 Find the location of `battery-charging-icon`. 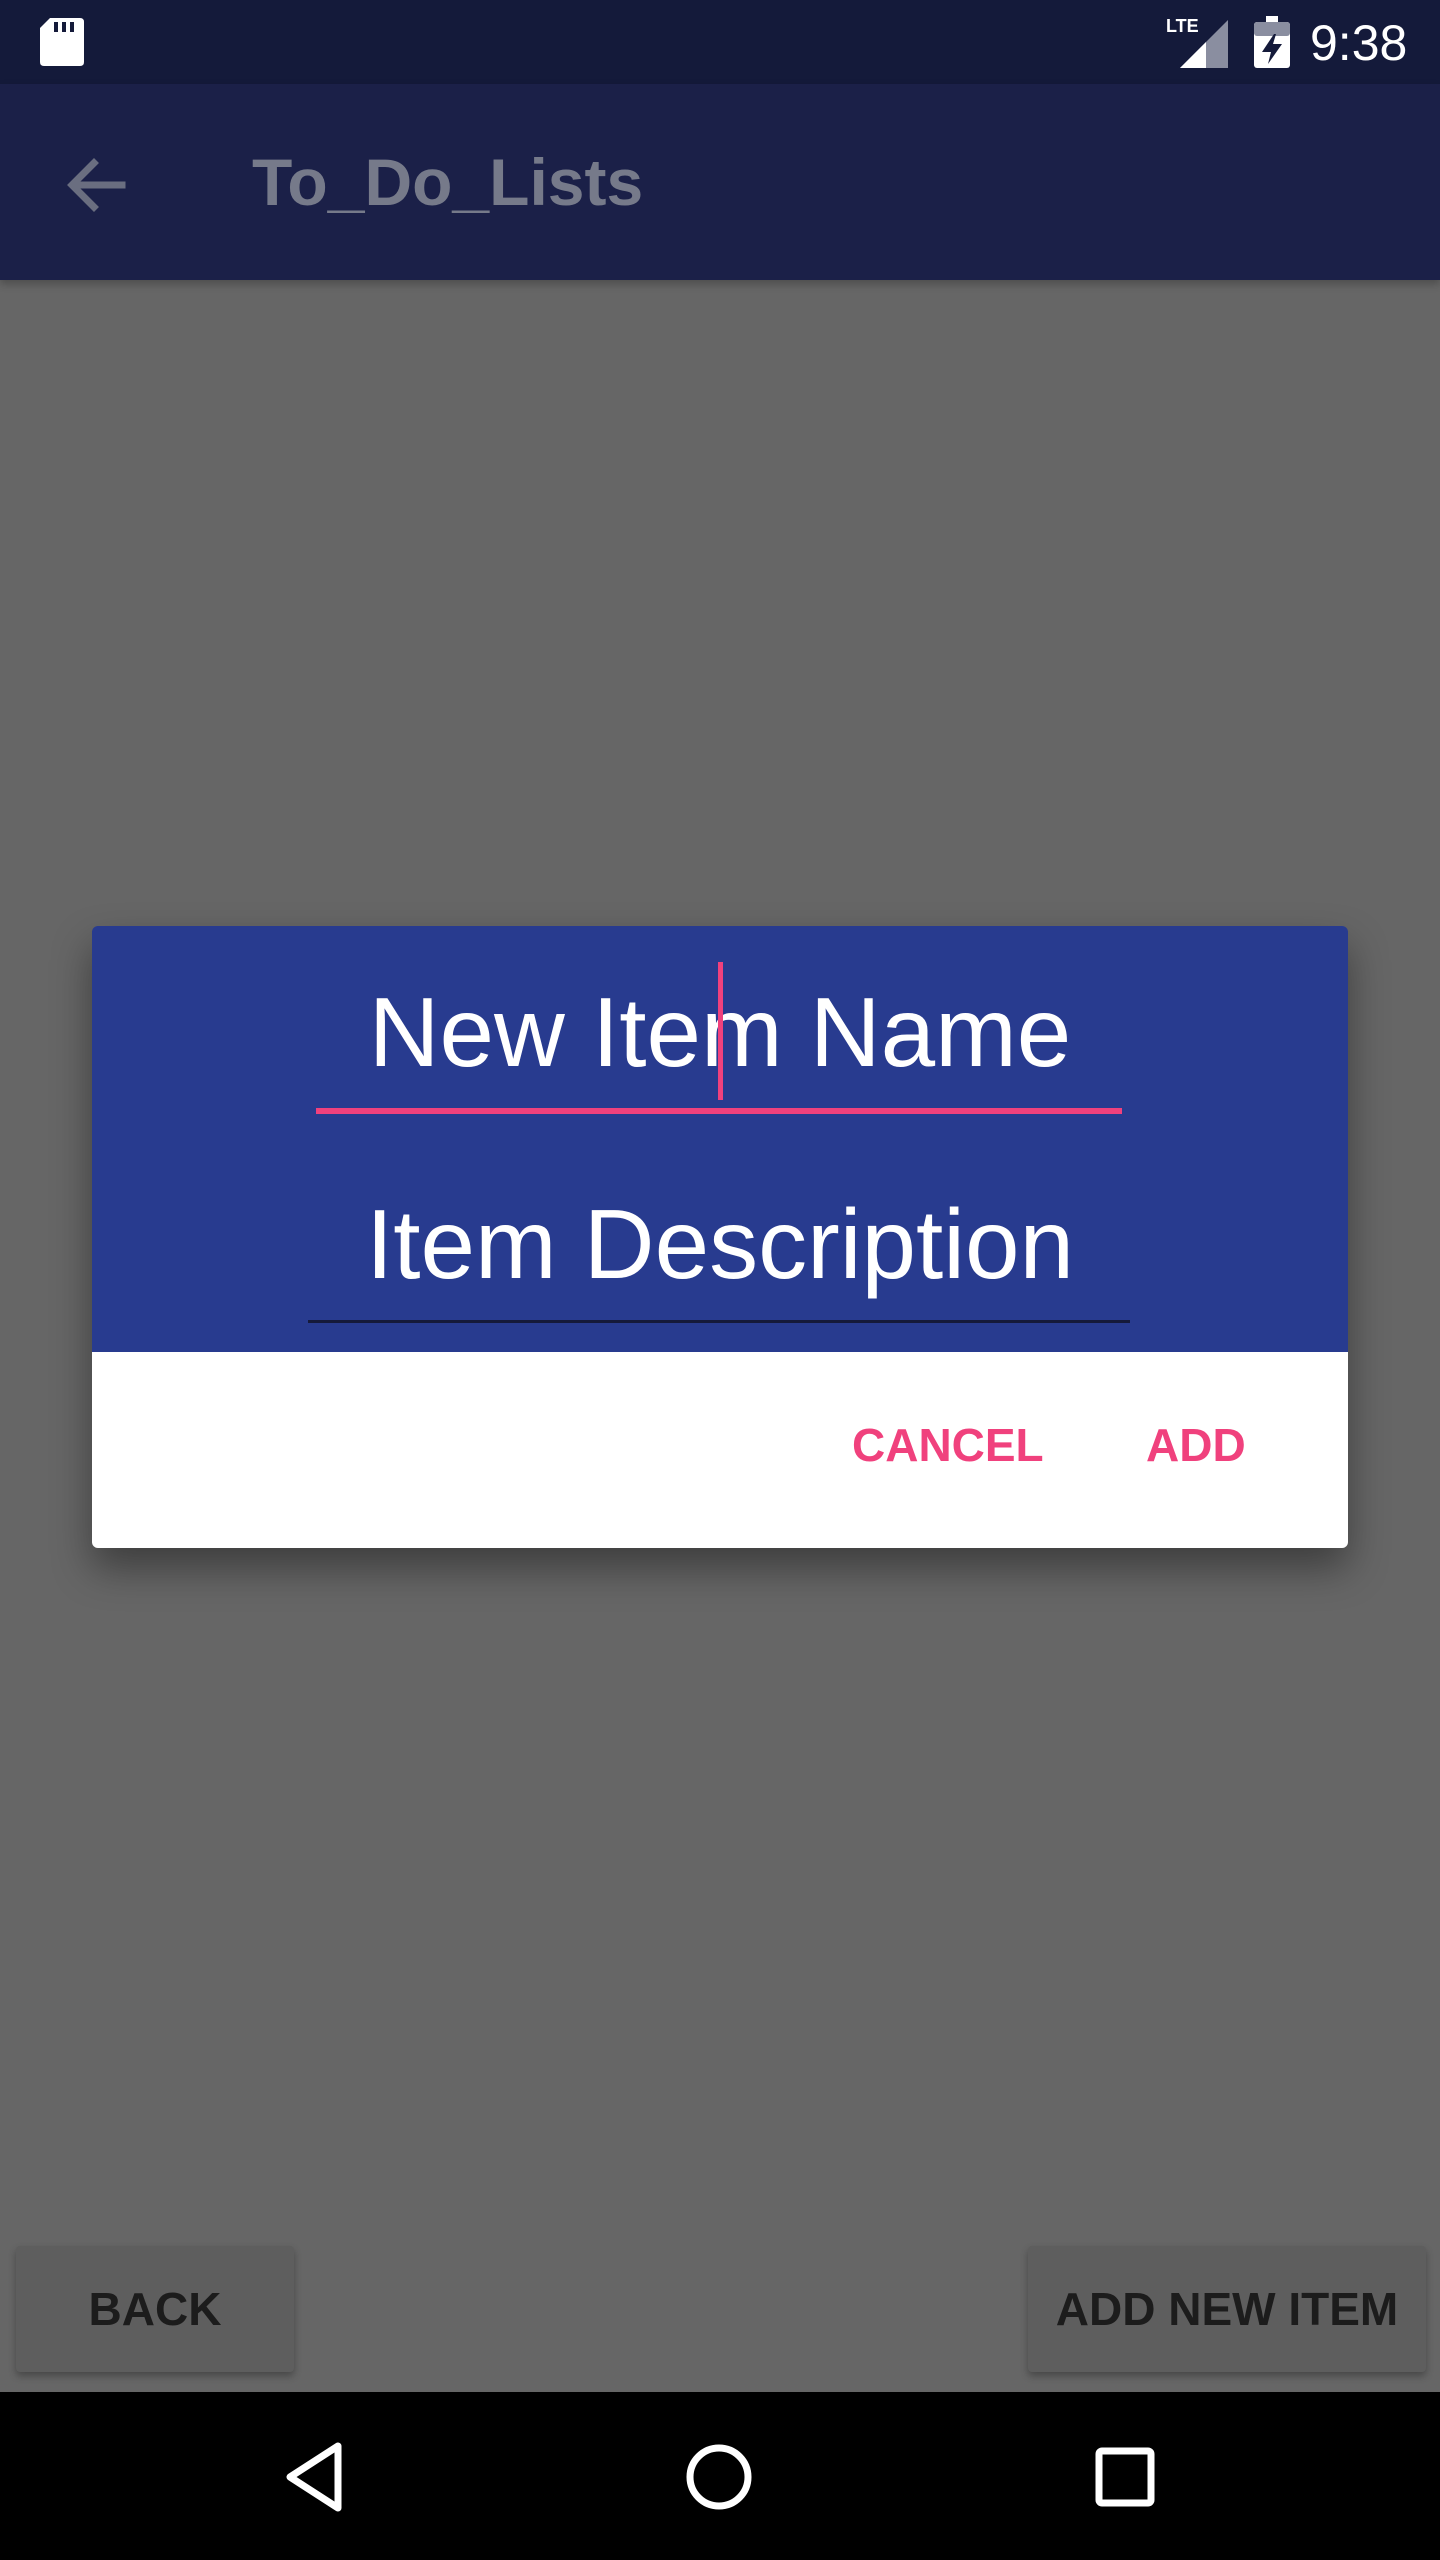

battery-charging-icon is located at coordinates (1272, 42).